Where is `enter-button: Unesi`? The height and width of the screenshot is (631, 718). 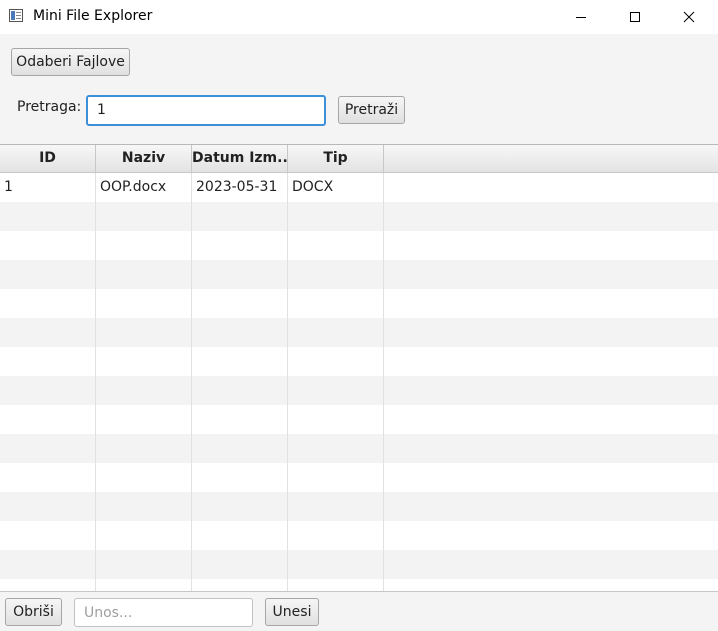 enter-button: Unesi is located at coordinates (292, 612).